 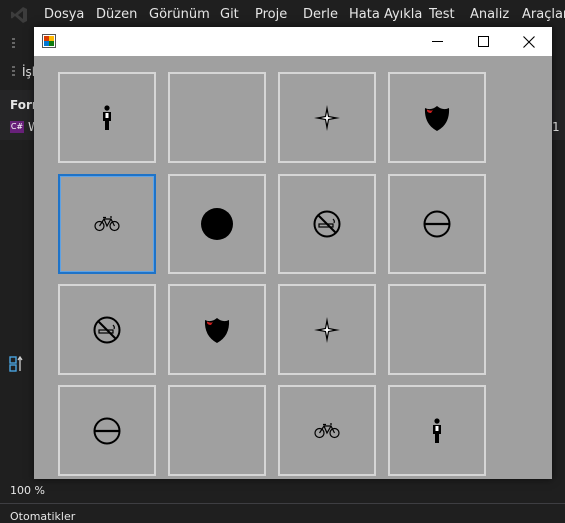 I want to click on bottom-tab-autos: Otomatikler, so click(x=42, y=516).